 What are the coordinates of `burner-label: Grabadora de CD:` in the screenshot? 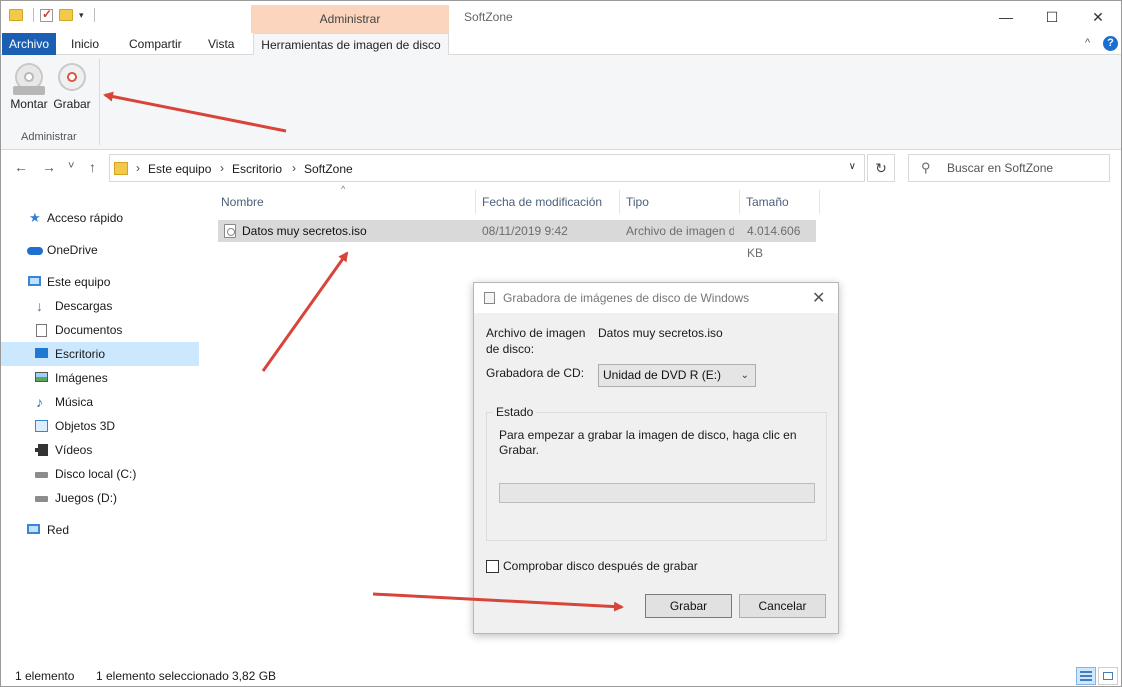 It's located at (535, 373).